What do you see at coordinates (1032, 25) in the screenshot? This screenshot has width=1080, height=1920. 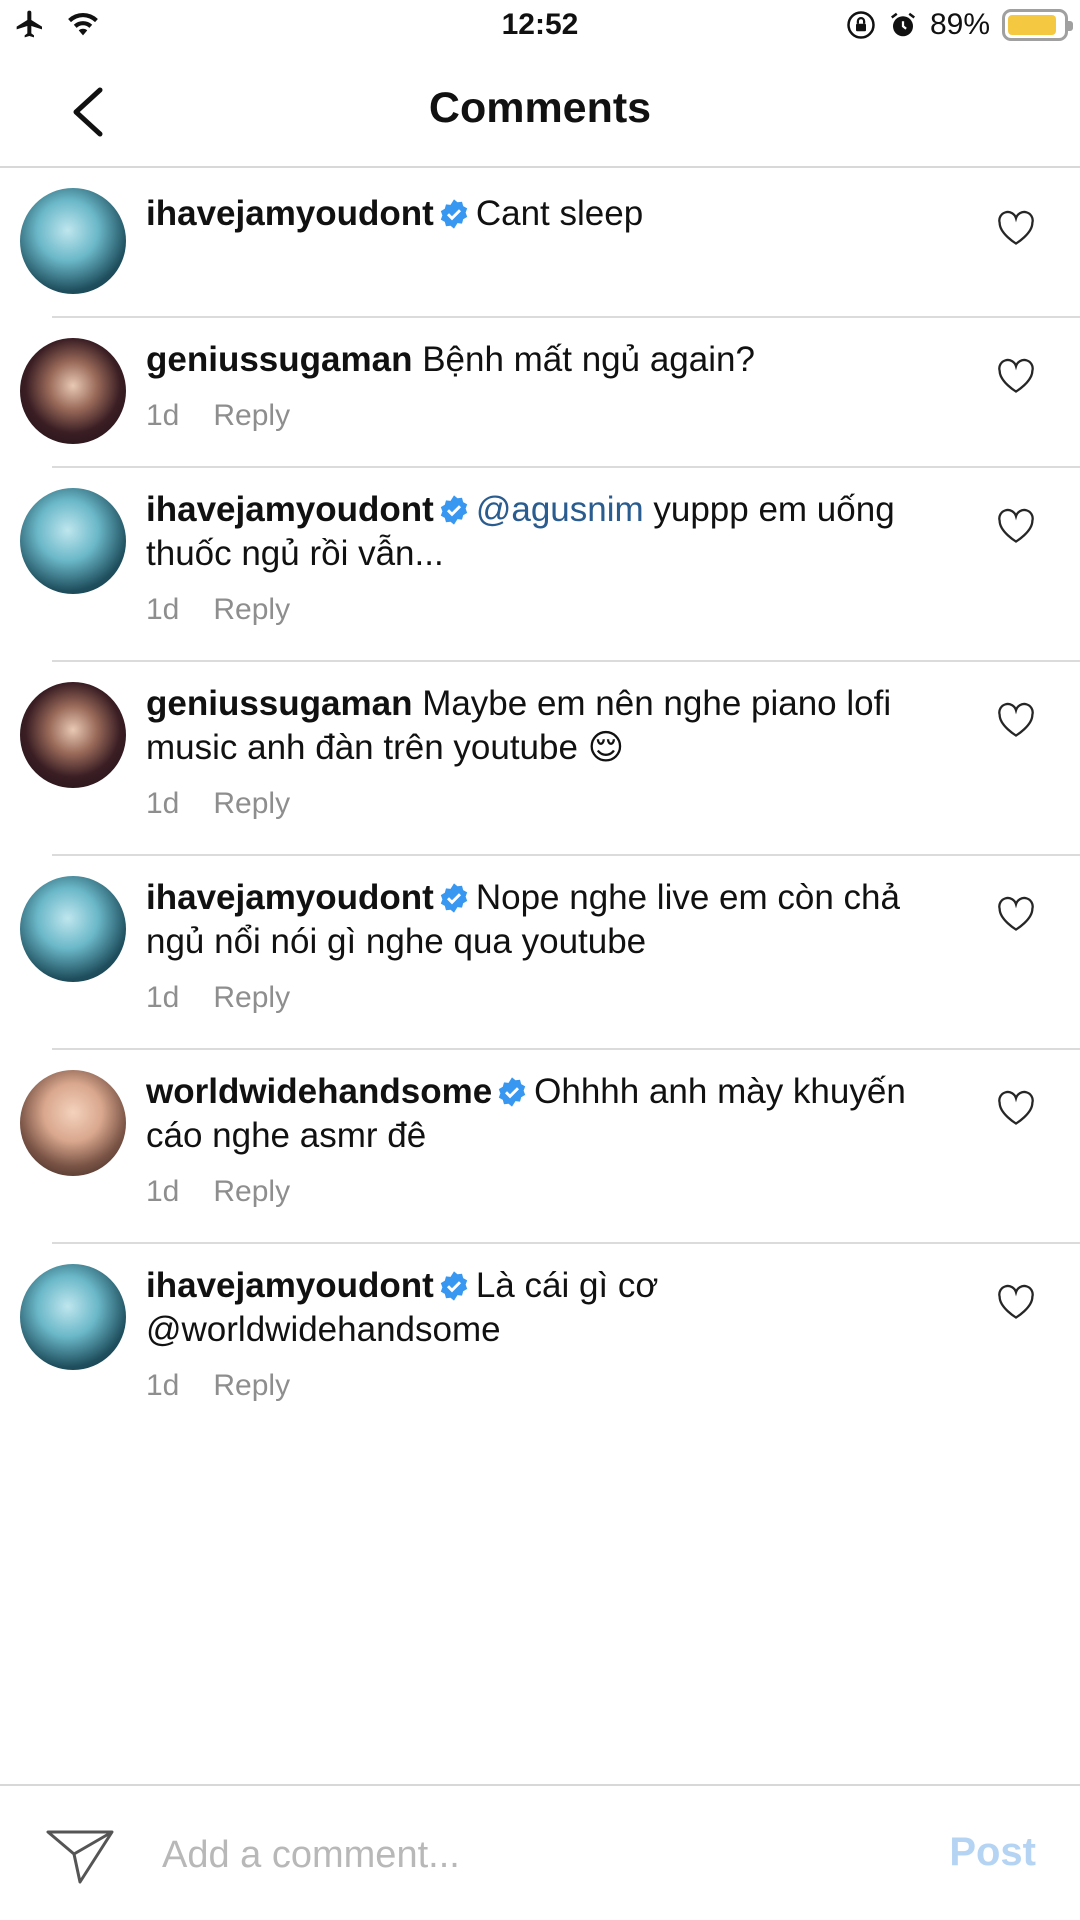 I see `battery-level` at bounding box center [1032, 25].